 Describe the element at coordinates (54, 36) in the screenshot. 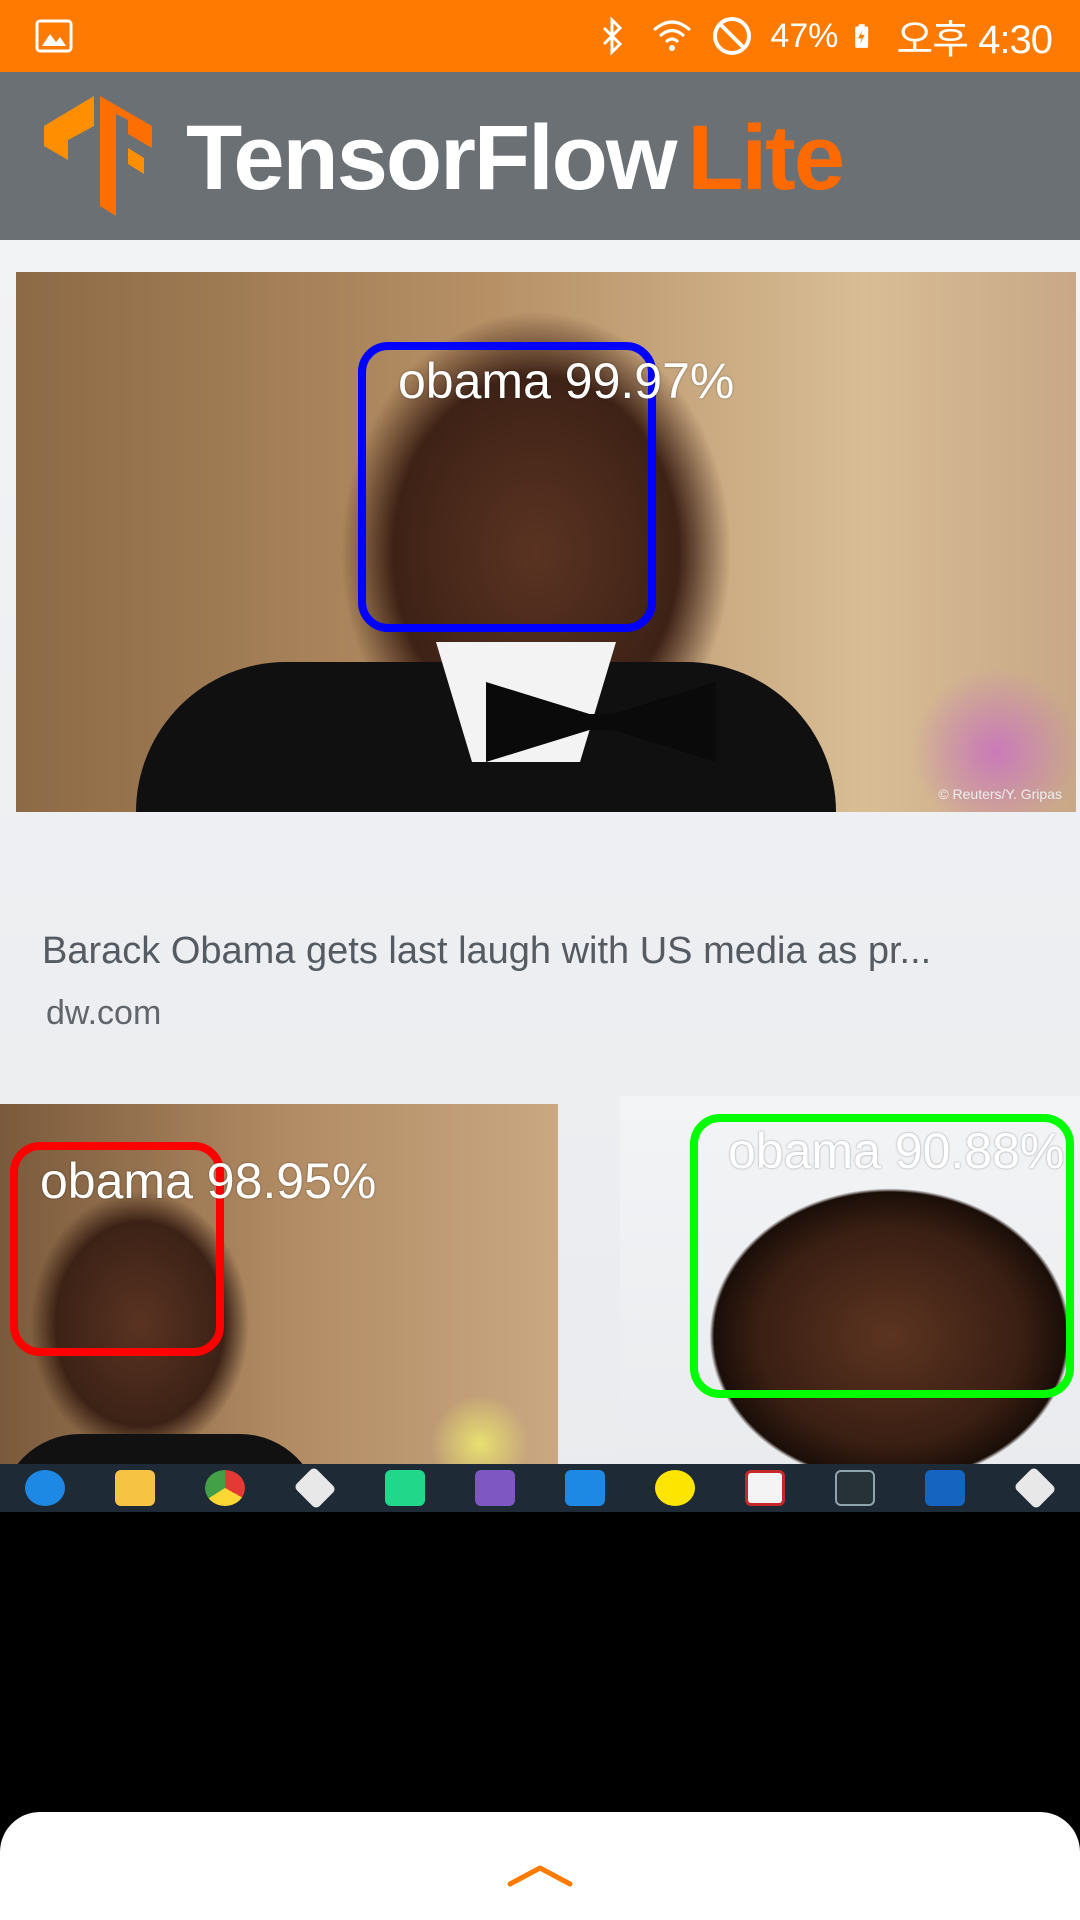

I see `gallery-notification-icon` at that location.